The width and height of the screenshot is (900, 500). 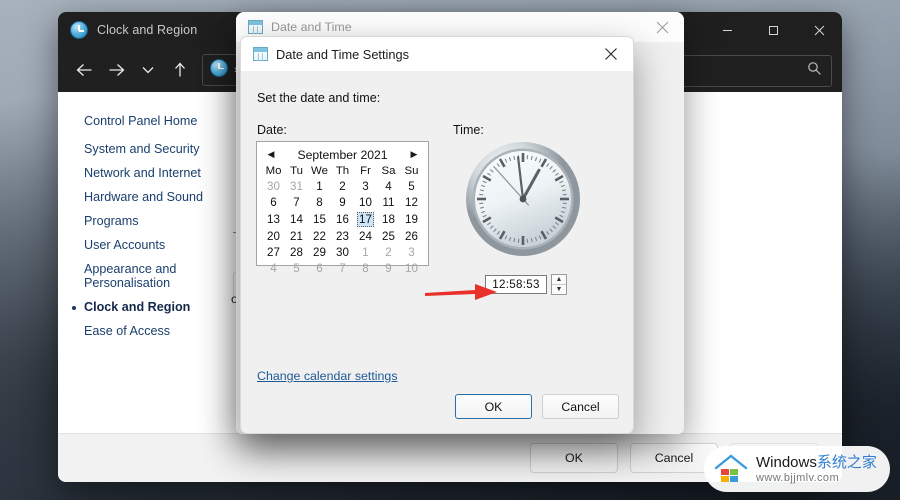 I want to click on dialog-title: Date and Time, so click(x=311, y=27).